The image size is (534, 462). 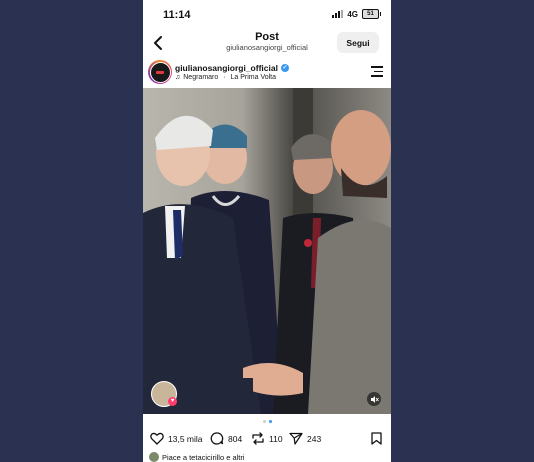 I want to click on comment-button: 804, so click(x=226, y=438).